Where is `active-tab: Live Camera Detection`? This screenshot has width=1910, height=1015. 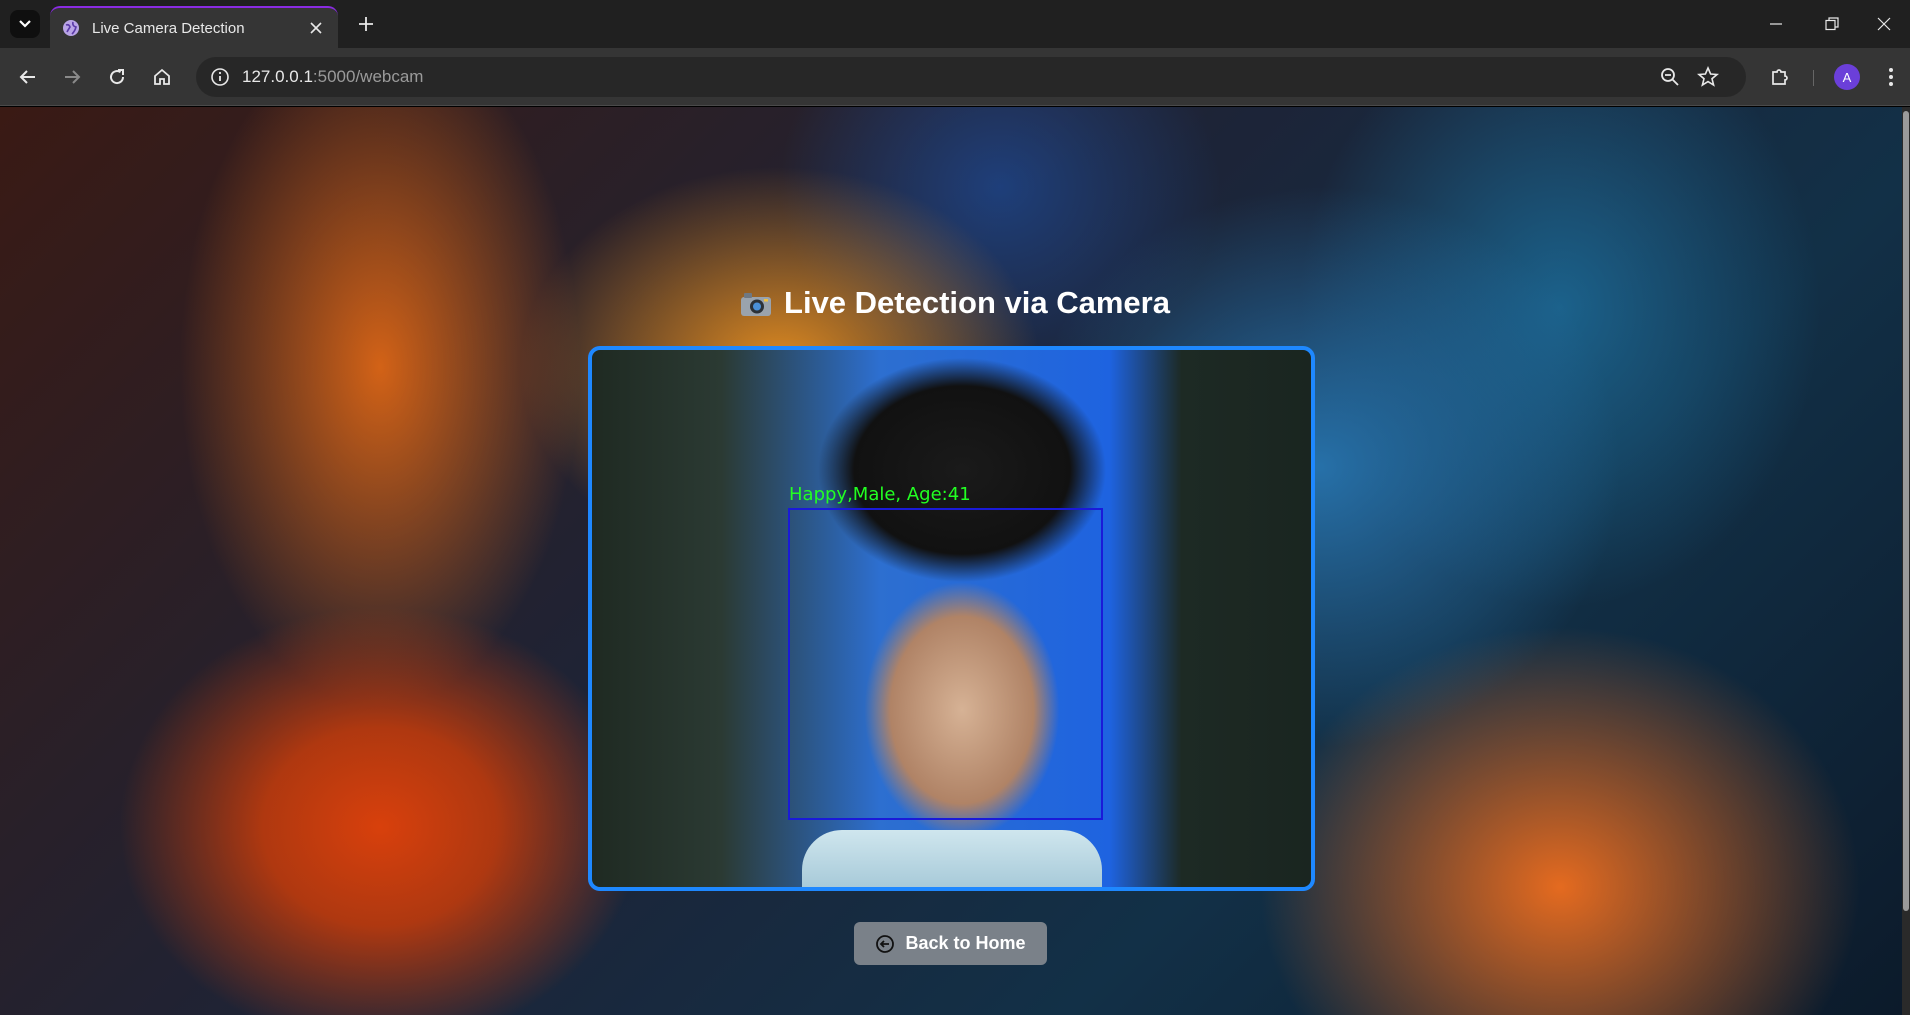 active-tab: Live Camera Detection is located at coordinates (194, 27).